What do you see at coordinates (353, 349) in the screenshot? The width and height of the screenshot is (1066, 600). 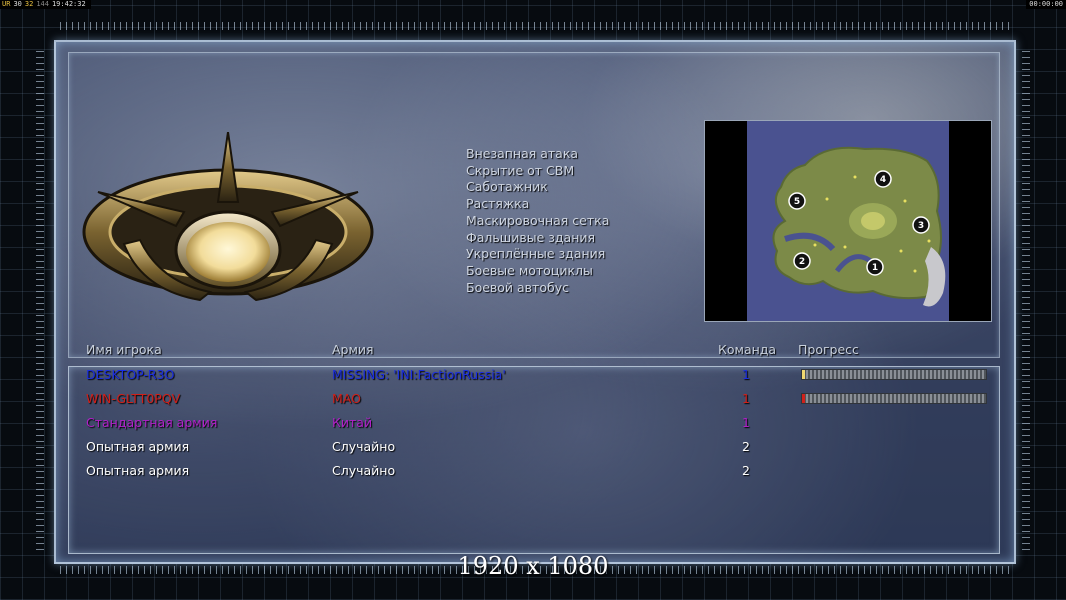 I see `column-header-army: Армия` at bounding box center [353, 349].